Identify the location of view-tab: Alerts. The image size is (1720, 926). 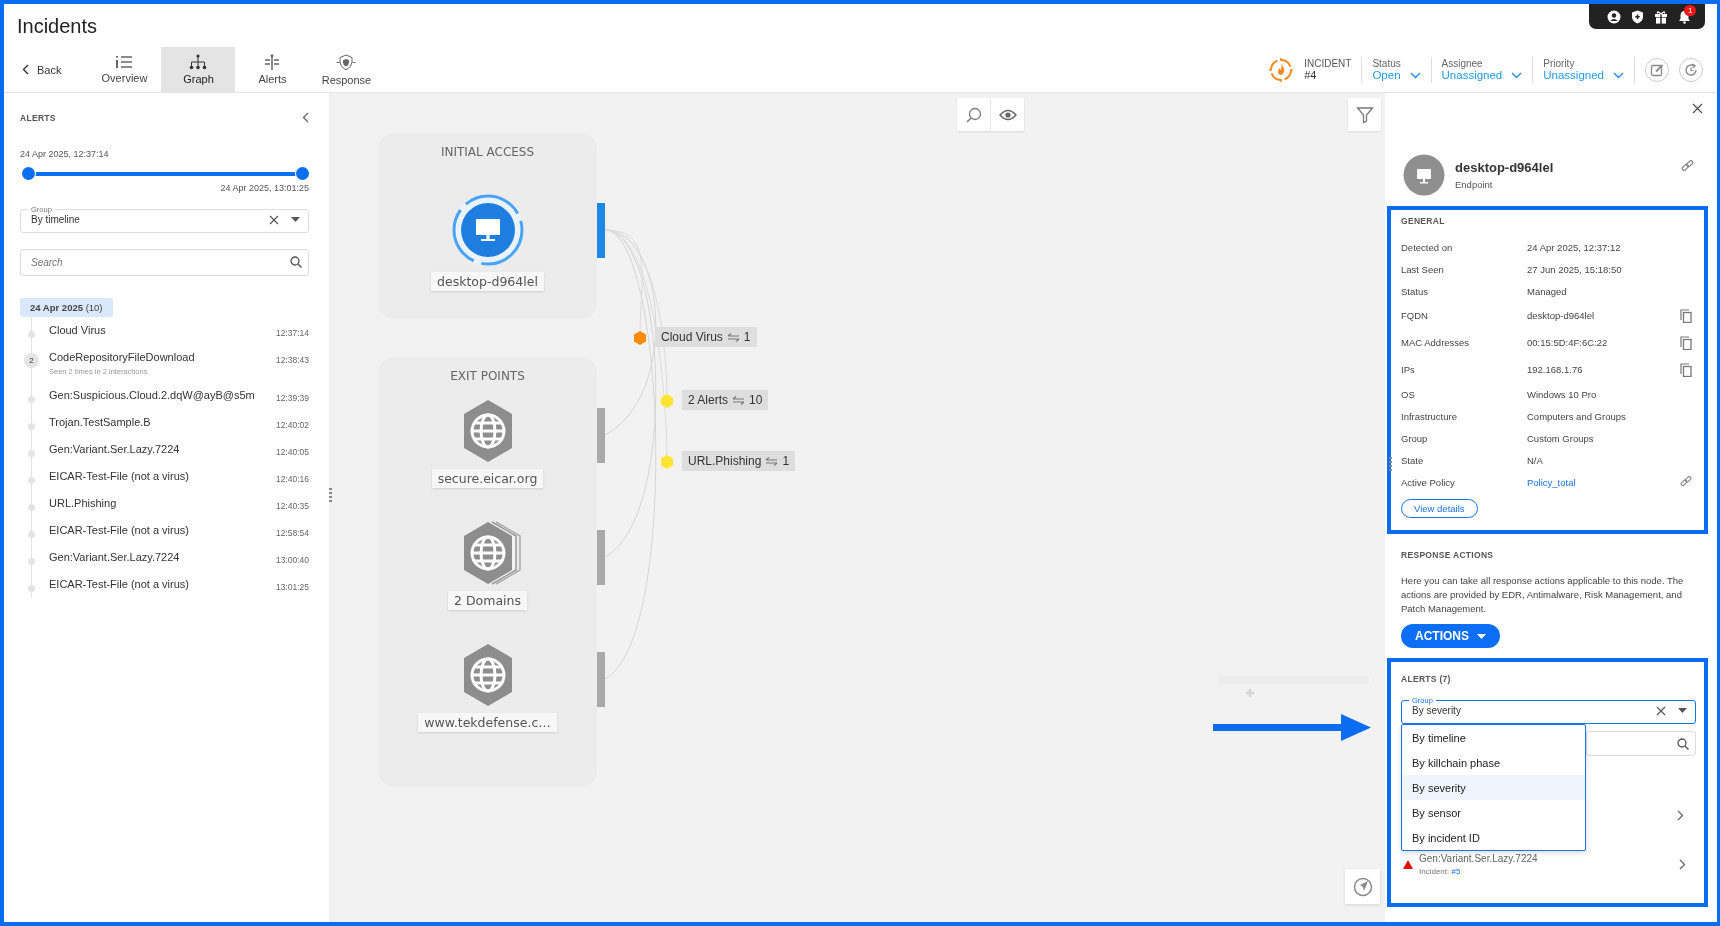
(272, 69).